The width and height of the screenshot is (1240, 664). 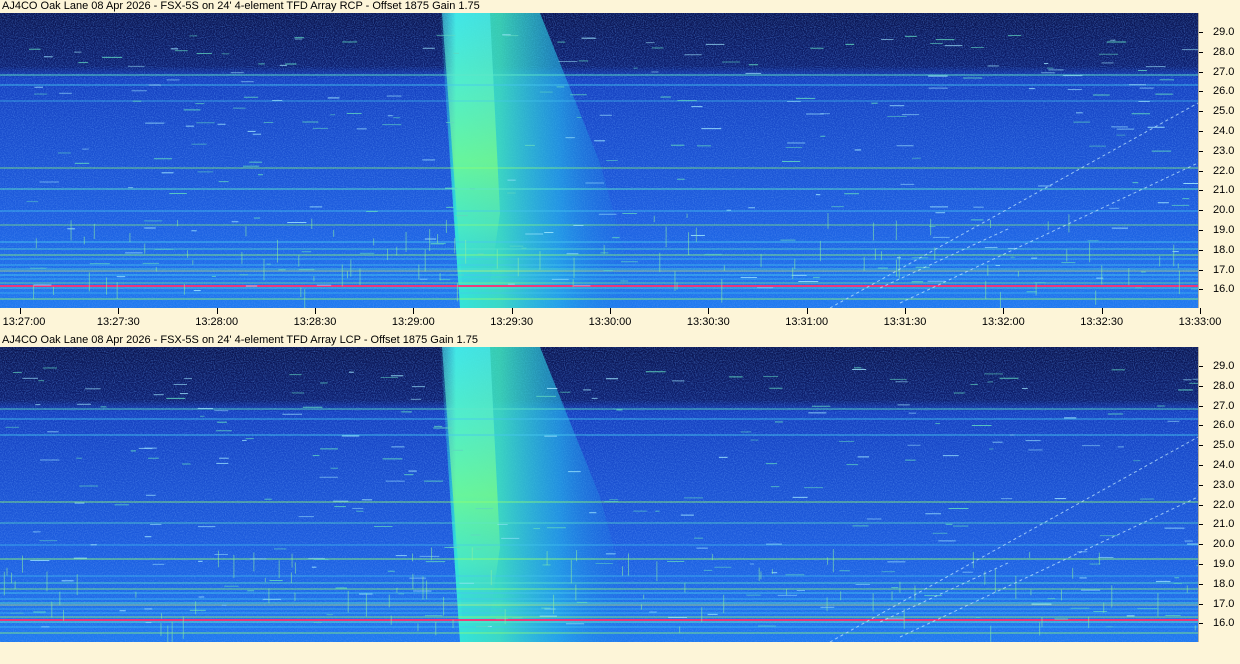 What do you see at coordinates (217, 322) in the screenshot?
I see `time-tick-label: 13:28:00` at bounding box center [217, 322].